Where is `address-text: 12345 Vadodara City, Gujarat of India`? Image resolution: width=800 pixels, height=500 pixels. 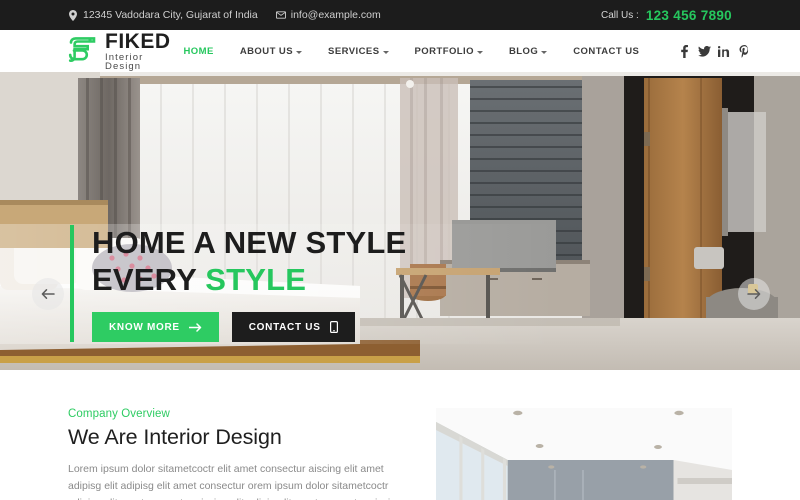 address-text: 12345 Vadodara City, Gujarat of India is located at coordinates (170, 15).